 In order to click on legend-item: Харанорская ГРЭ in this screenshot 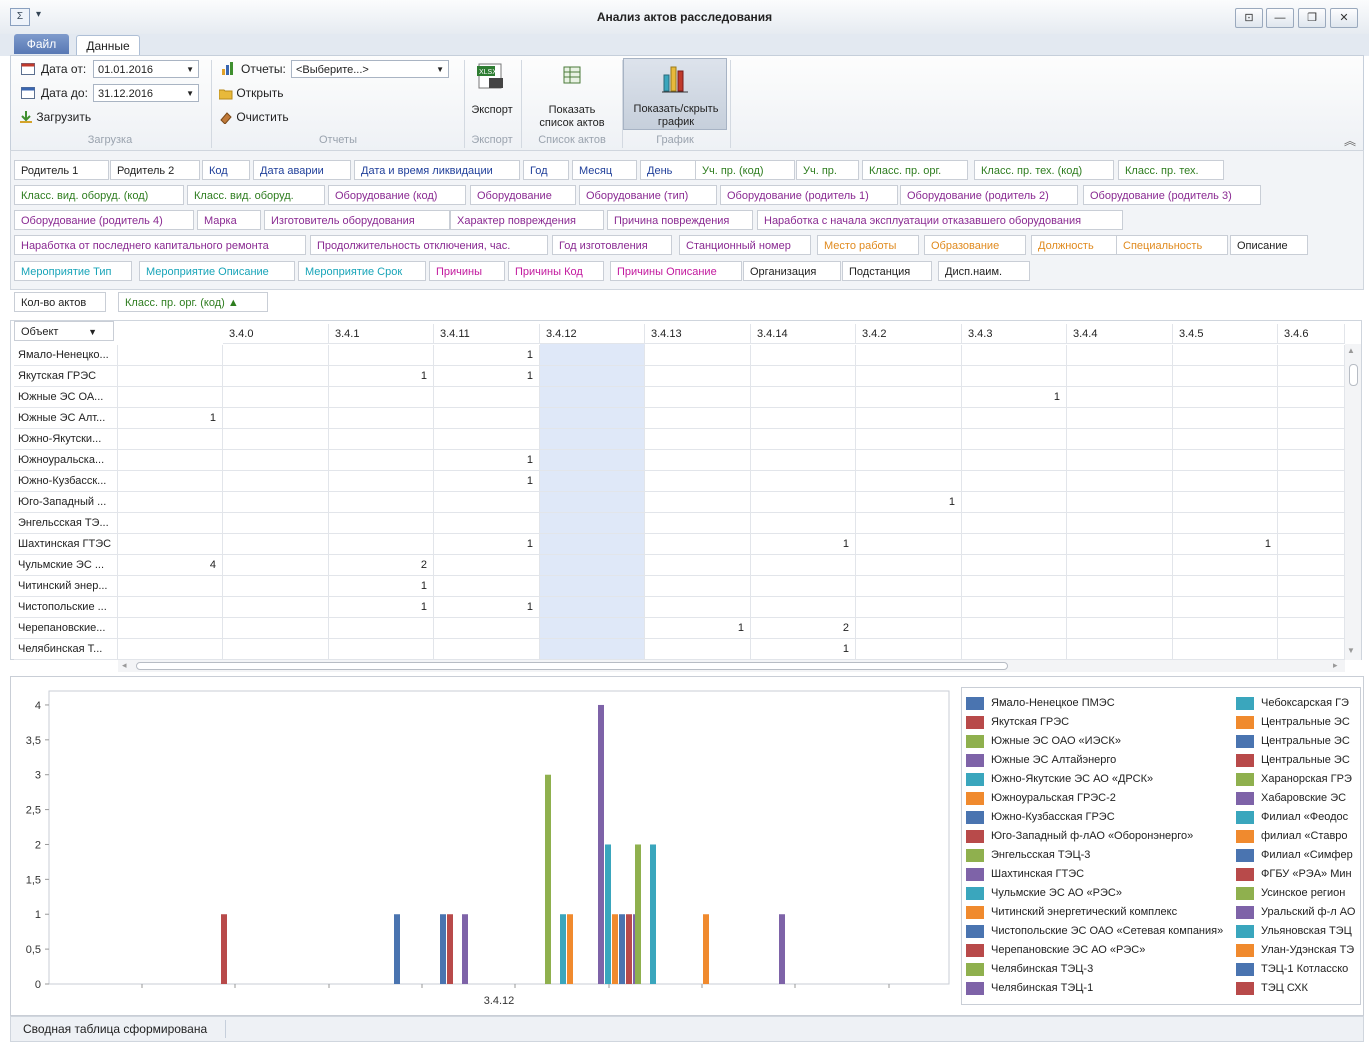, I will do `click(1298, 779)`.